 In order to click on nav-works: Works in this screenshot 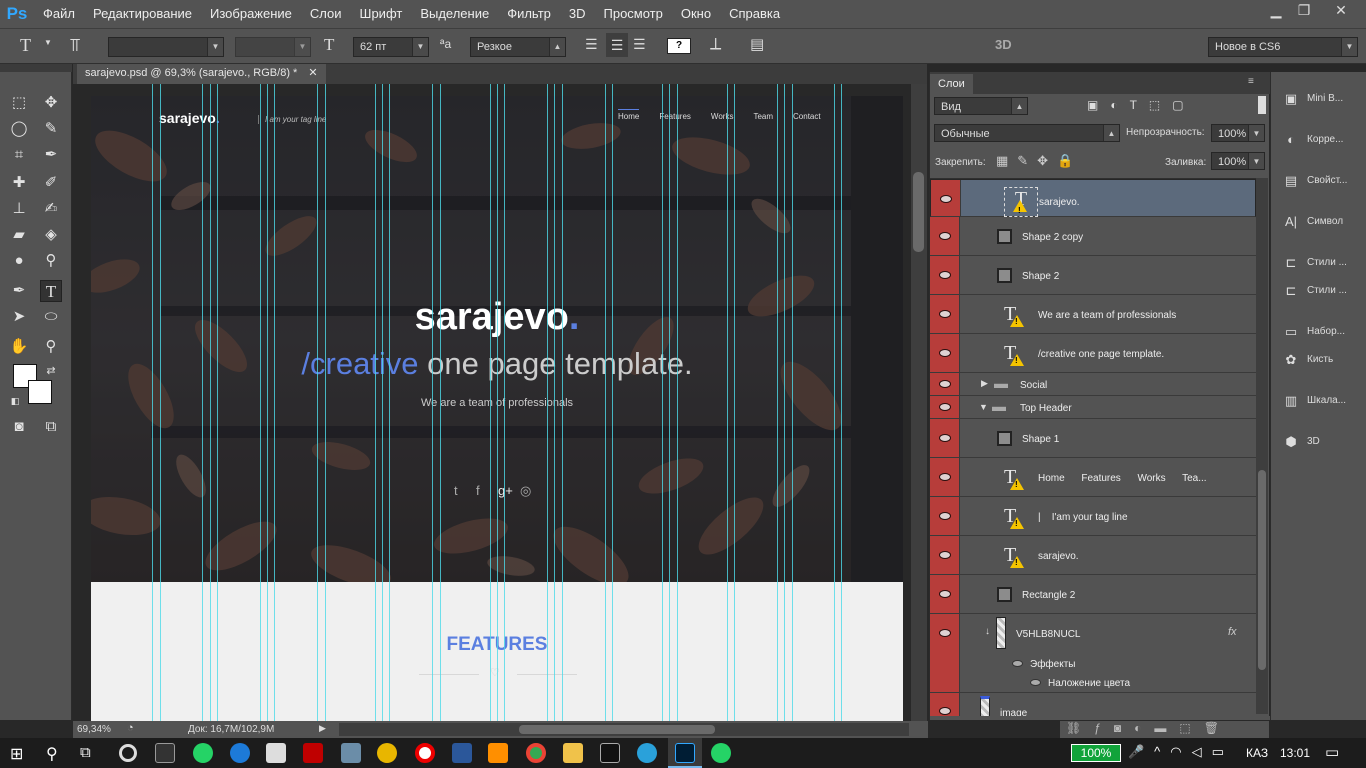, I will do `click(722, 116)`.